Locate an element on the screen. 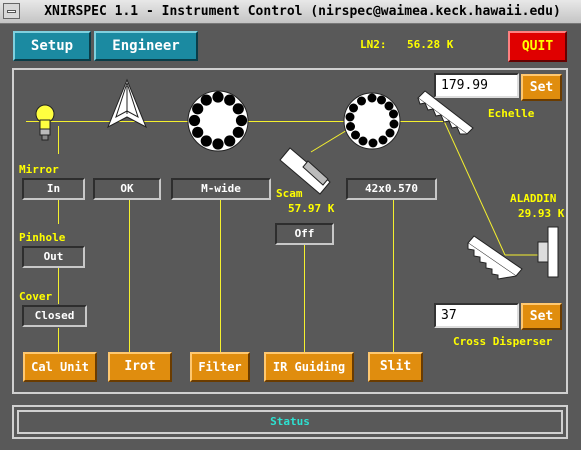  cross-disperser-input: 37 is located at coordinates (476, 315).